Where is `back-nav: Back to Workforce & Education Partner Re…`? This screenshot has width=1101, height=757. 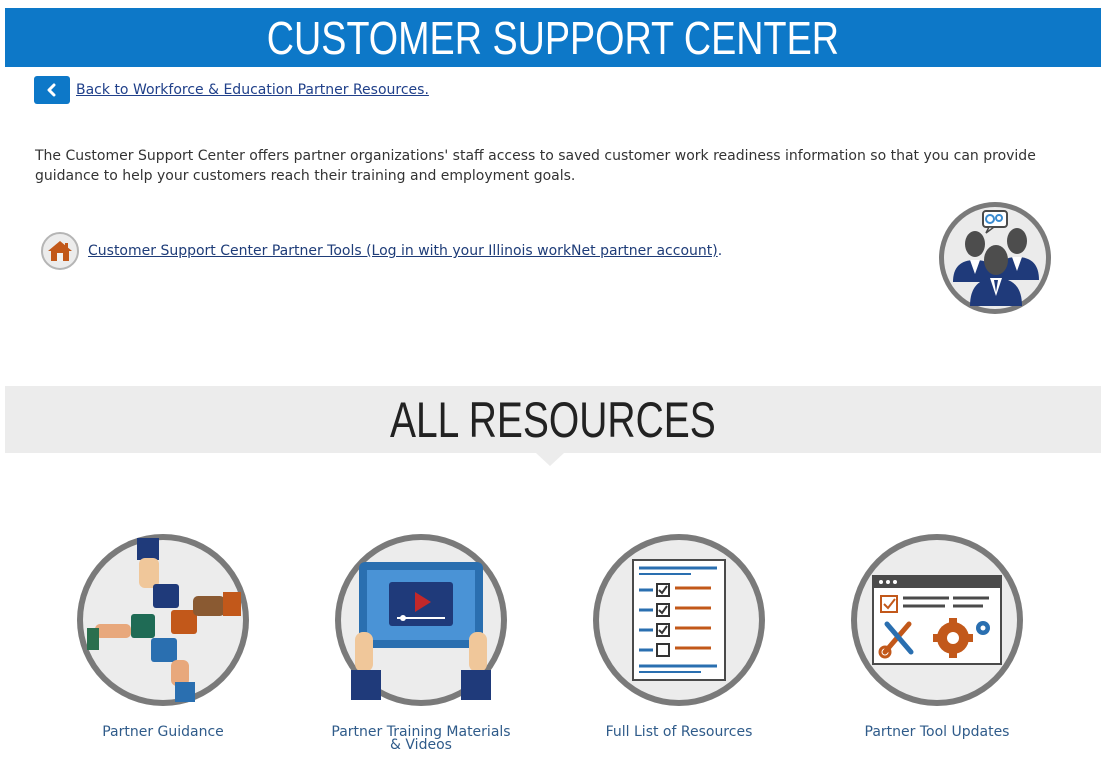 back-nav: Back to Workforce & Education Partner Re… is located at coordinates (231, 90).